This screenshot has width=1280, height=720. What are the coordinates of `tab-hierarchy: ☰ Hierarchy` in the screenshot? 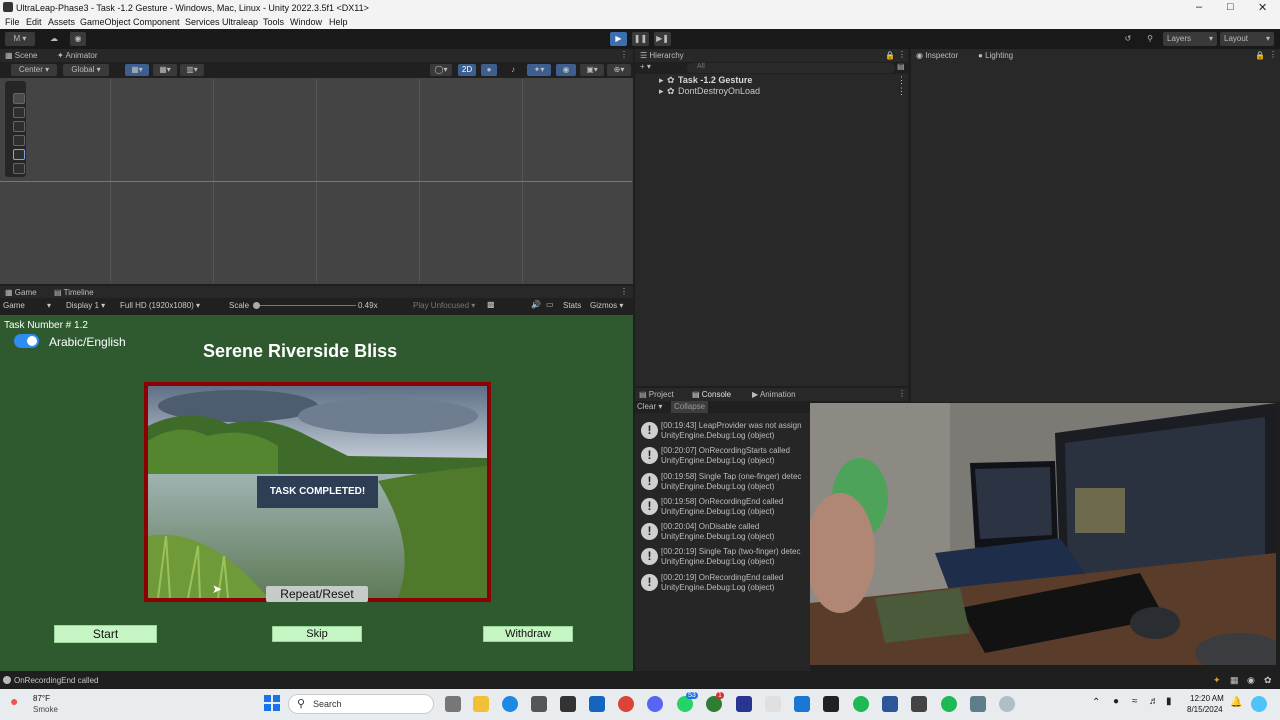 It's located at (662, 55).